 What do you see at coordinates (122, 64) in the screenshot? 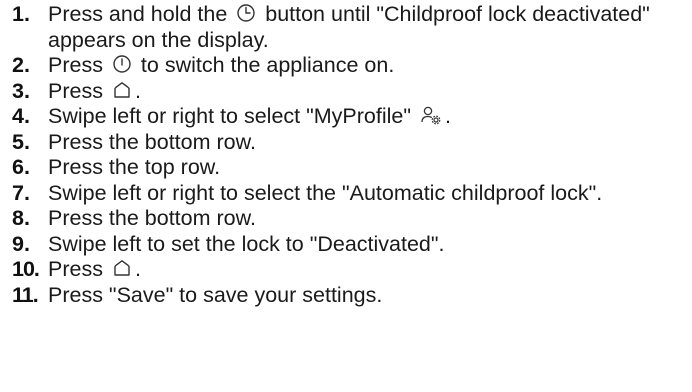
I see `power-icon` at bounding box center [122, 64].